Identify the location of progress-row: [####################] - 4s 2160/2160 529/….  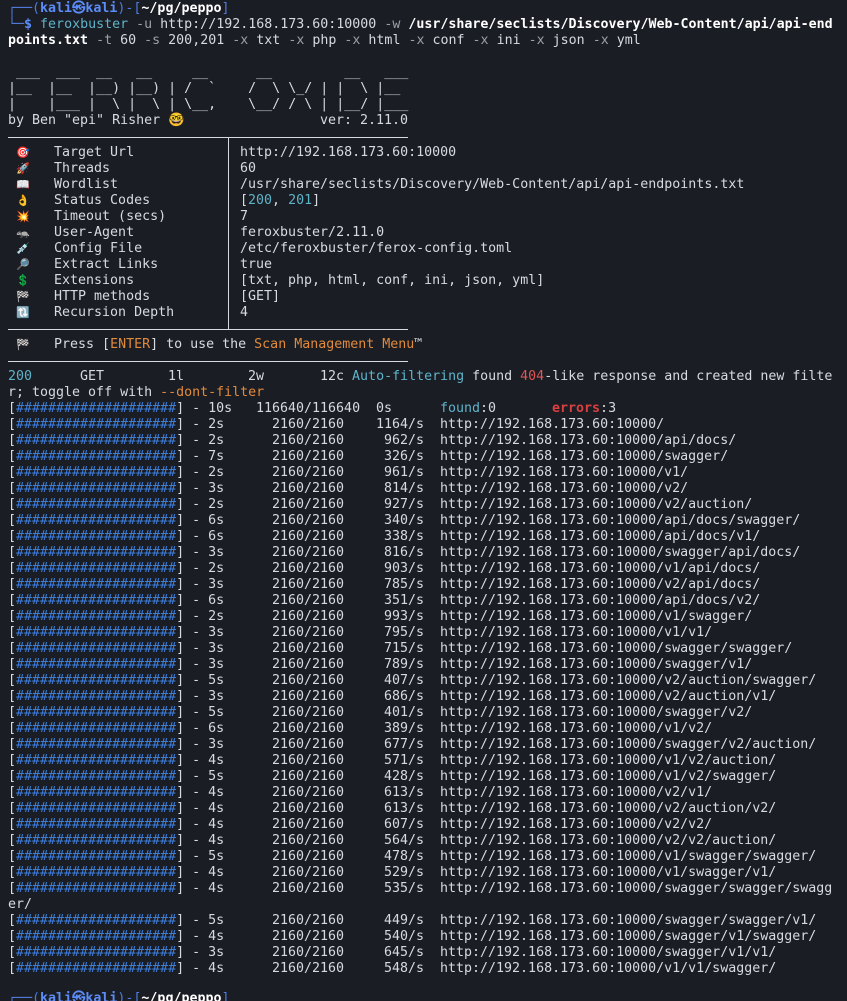
(392, 872).